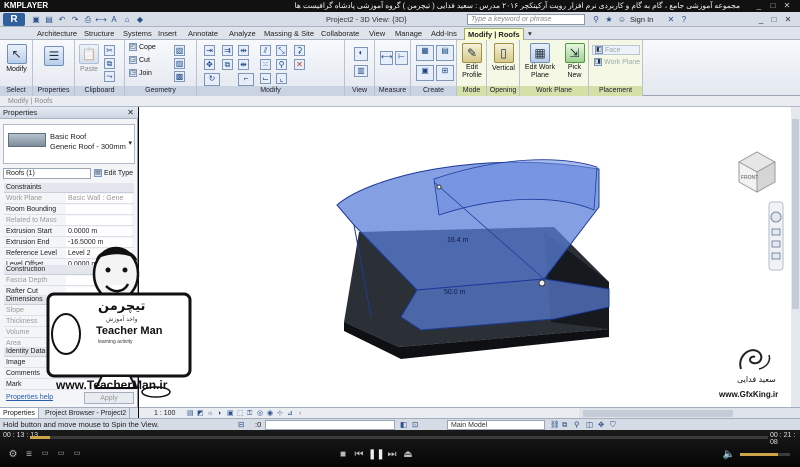  I want to click on 3d-mode-icon: ▭, so click(45, 453).